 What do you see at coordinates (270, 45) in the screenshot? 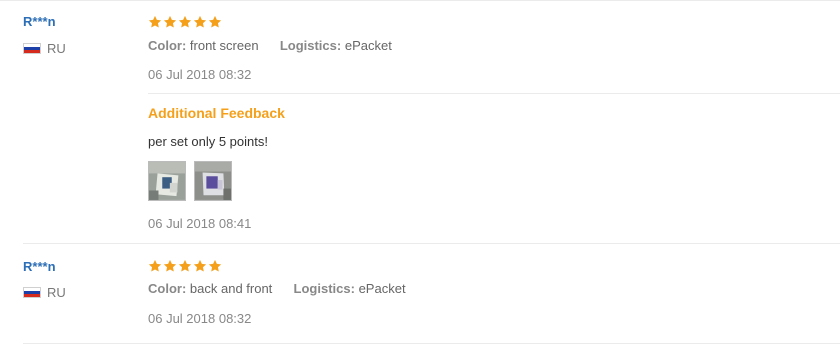
I see `review-attributes: Color: front screen Logistics: ePacket` at bounding box center [270, 45].